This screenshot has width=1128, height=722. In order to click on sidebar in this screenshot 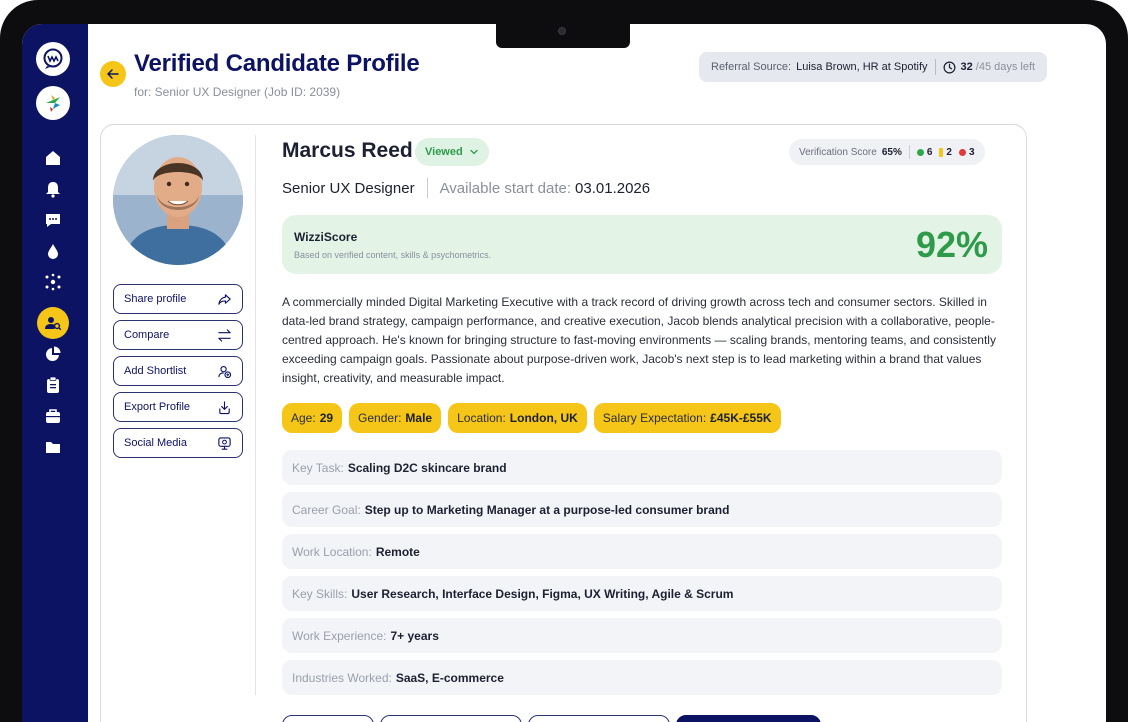, I will do `click(55, 373)`.